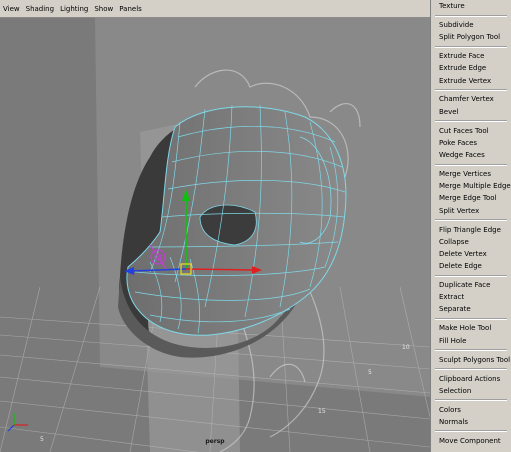 Image resolution: width=511 pixels, height=452 pixels. Describe the element at coordinates (471, 143) in the screenshot. I see `menu-item-poke-faces: Poke Faces` at that location.